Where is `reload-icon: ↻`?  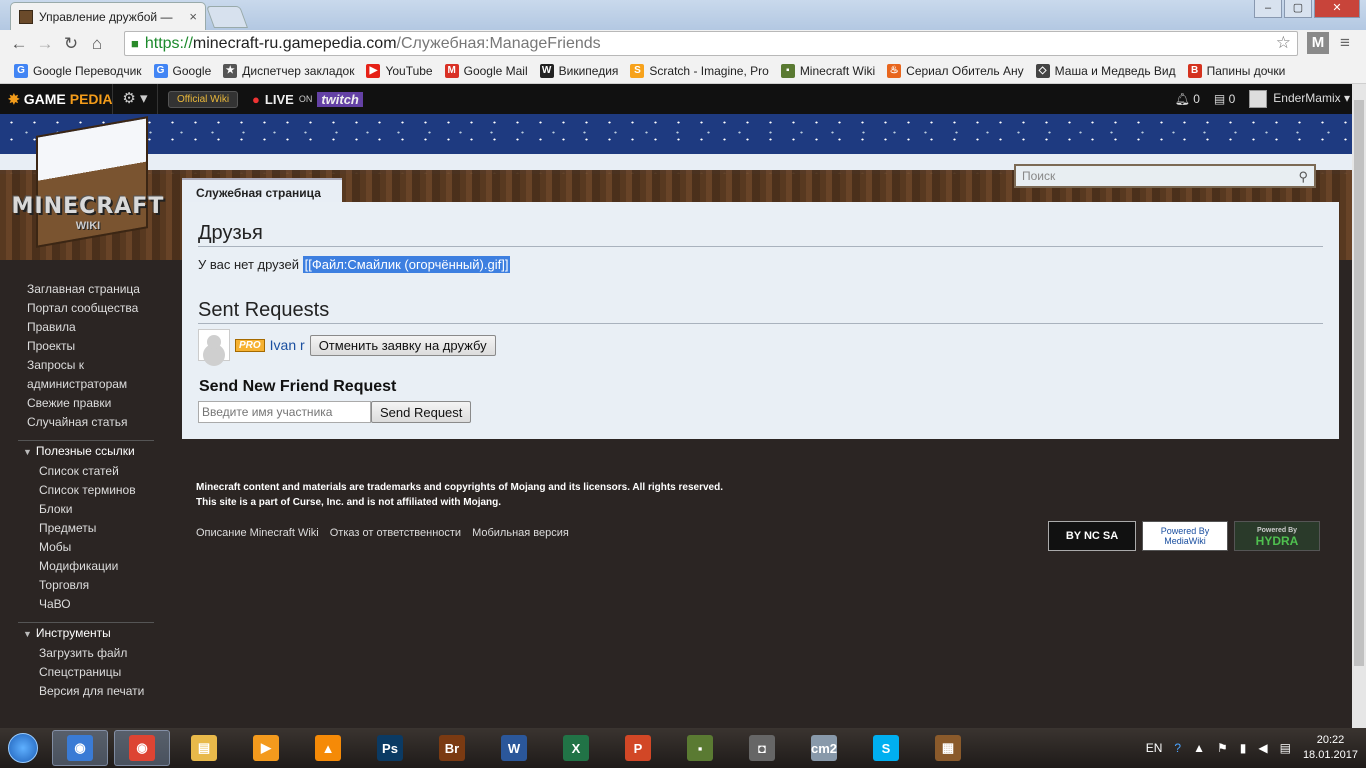 reload-icon: ↻ is located at coordinates (71, 44).